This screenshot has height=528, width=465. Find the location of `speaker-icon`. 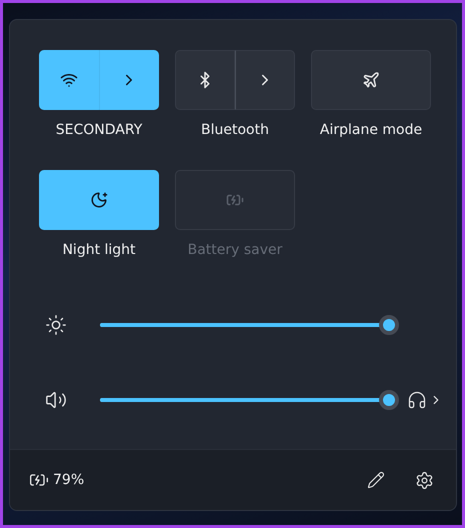

speaker-icon is located at coordinates (56, 400).